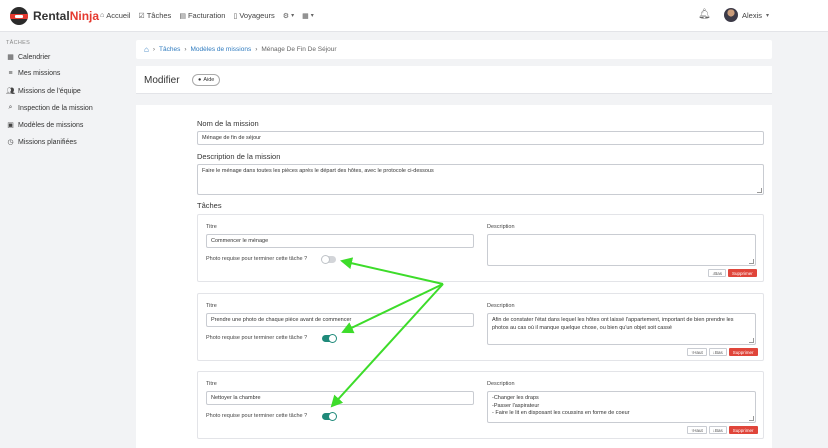 Image resolution: width=828 pixels, height=448 pixels. Describe the element at coordinates (44, 125) in the screenshot. I see `sidebar-item-templates: ▣ Modèles de missions` at that location.